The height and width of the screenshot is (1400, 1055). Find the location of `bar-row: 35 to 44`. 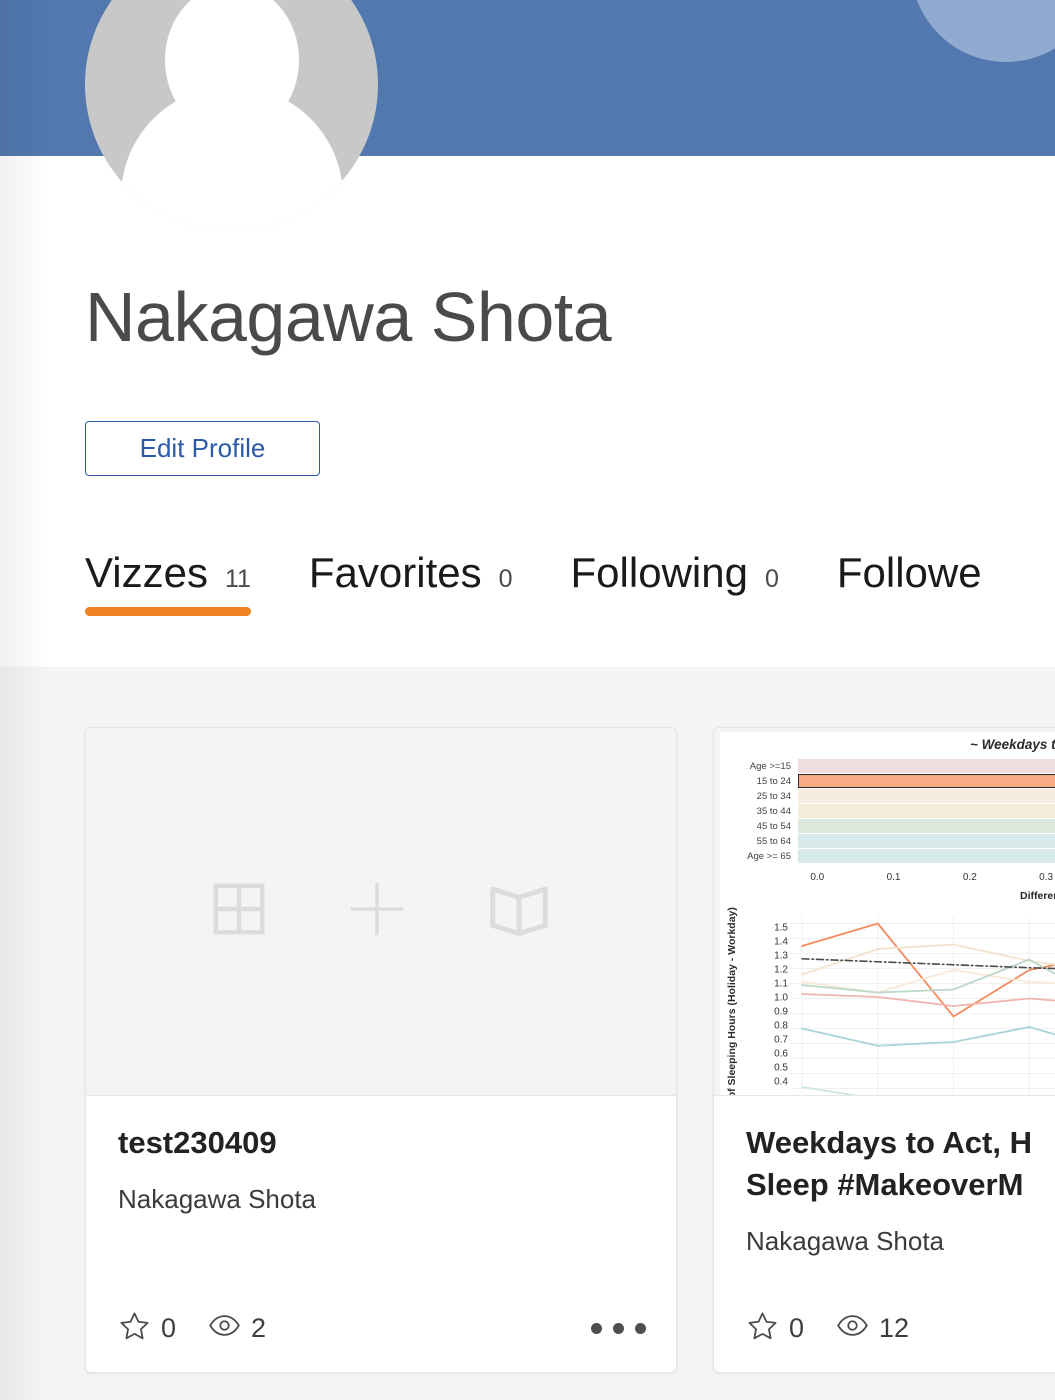

bar-row: 35 to 44 is located at coordinates (887, 811).